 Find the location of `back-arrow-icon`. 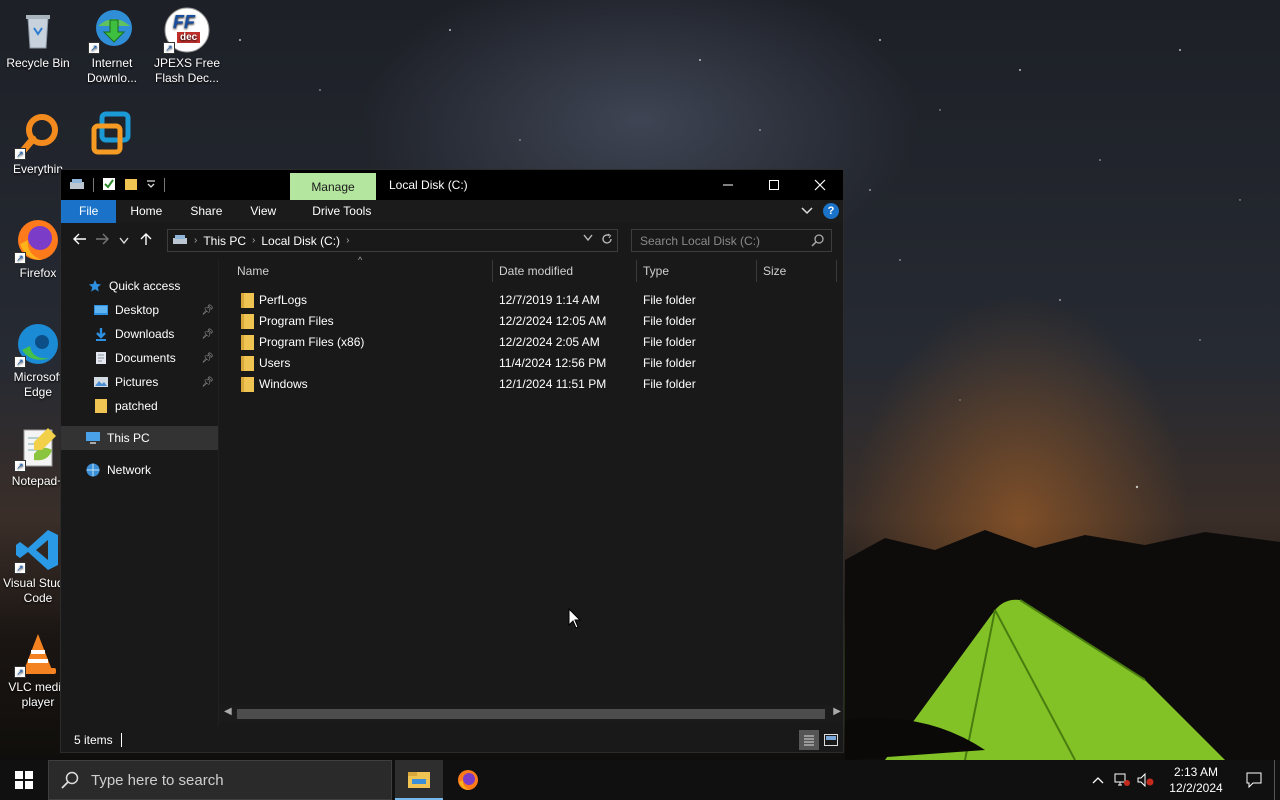

back-arrow-icon is located at coordinates (79, 239).